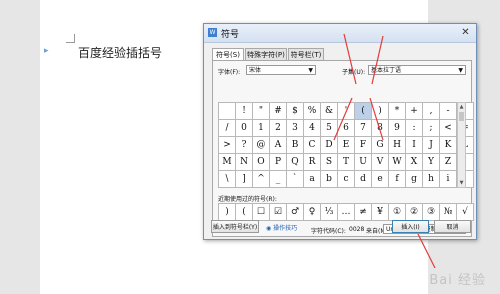 Image resolution: width=500 pixels, height=294 pixels. What do you see at coordinates (343, 119) in the screenshot?
I see `arrow-from-open-paren` at bounding box center [343, 119].